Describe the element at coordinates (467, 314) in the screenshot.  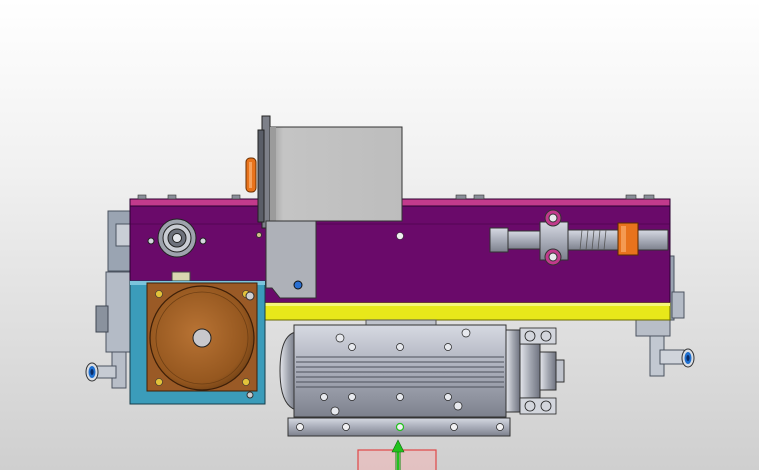
I see `yellow-rail` at that location.